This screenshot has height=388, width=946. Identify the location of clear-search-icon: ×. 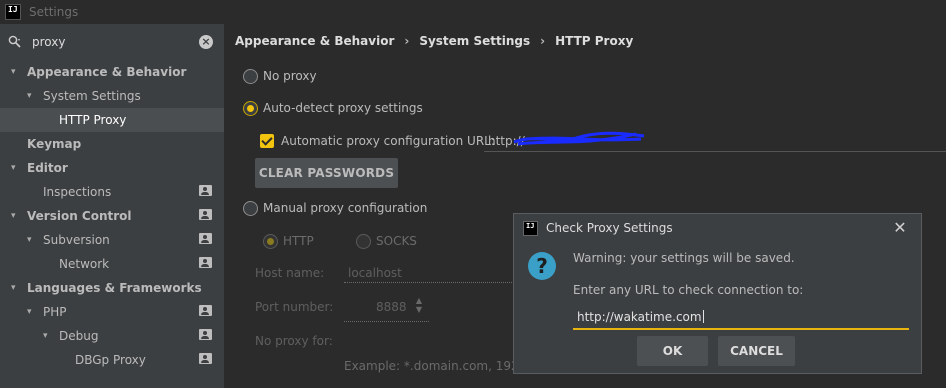
(206, 42).